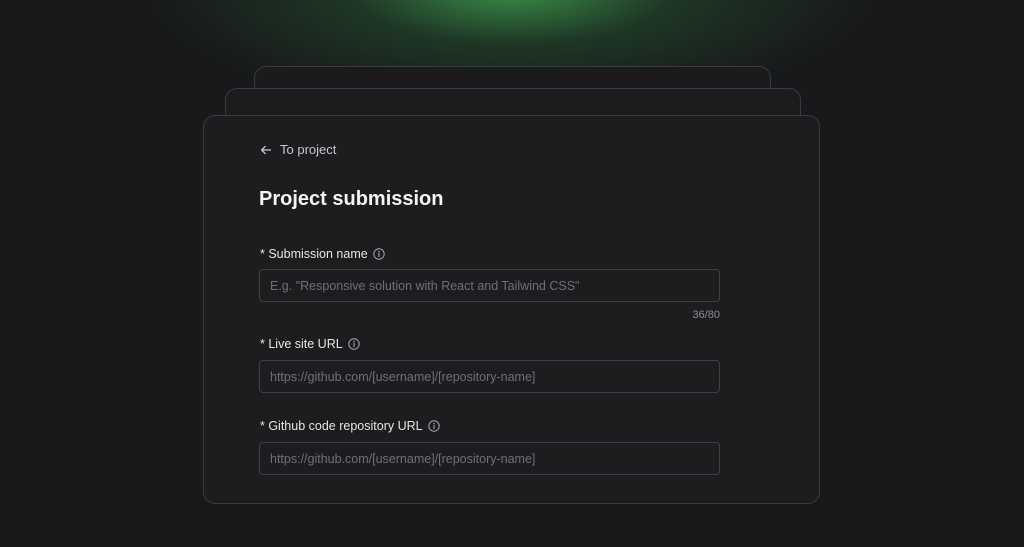 The width and height of the screenshot is (1024, 547). I want to click on character-counter: 36/80, so click(706, 315).